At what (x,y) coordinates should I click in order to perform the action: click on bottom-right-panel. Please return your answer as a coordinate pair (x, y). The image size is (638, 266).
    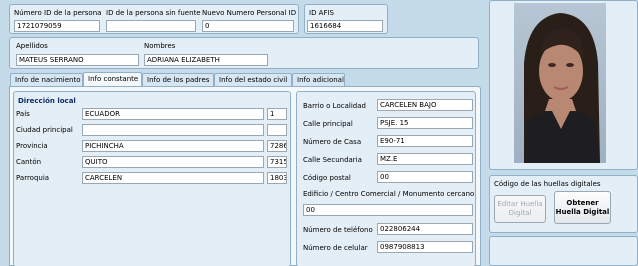
    Looking at the image, I should click on (563, 251).